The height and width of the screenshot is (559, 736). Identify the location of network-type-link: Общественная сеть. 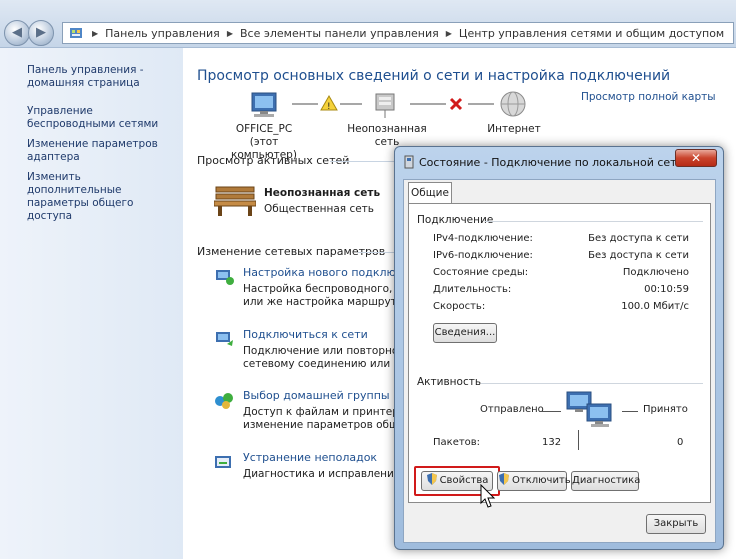
(319, 209).